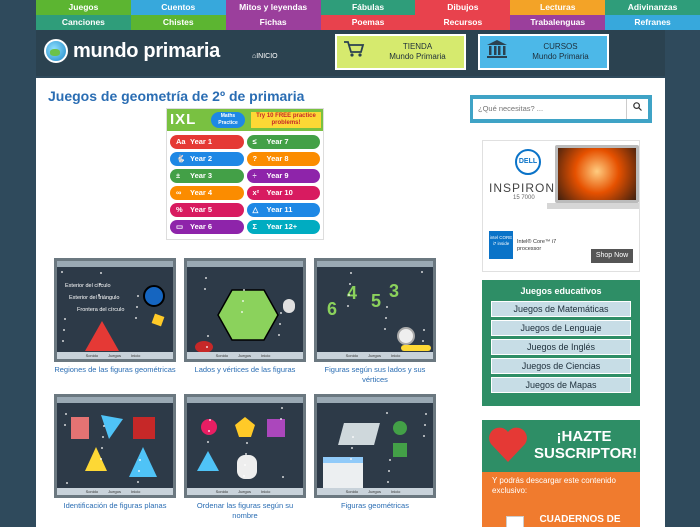  I want to click on search-button, so click(637, 109).